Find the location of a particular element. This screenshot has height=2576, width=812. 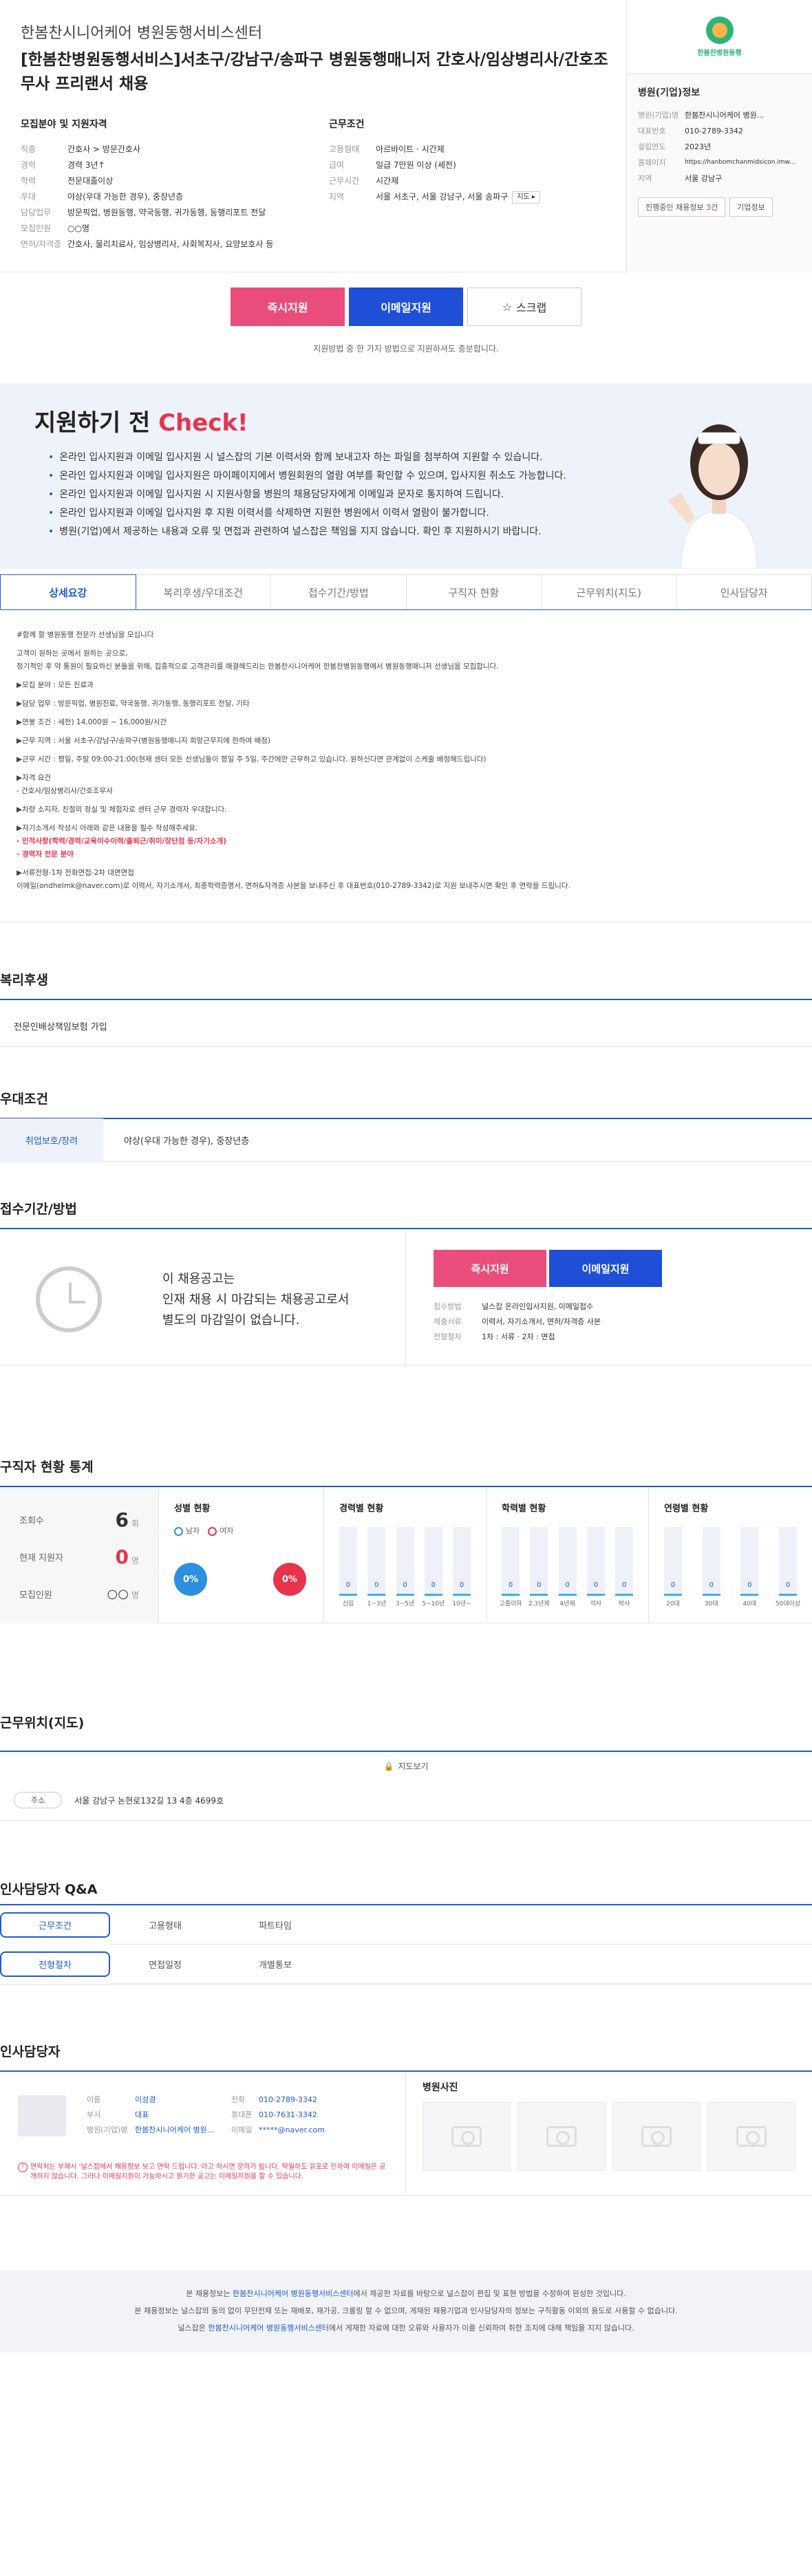

jobs-label: 진행중인 채용정보 is located at coordinates (675, 208).